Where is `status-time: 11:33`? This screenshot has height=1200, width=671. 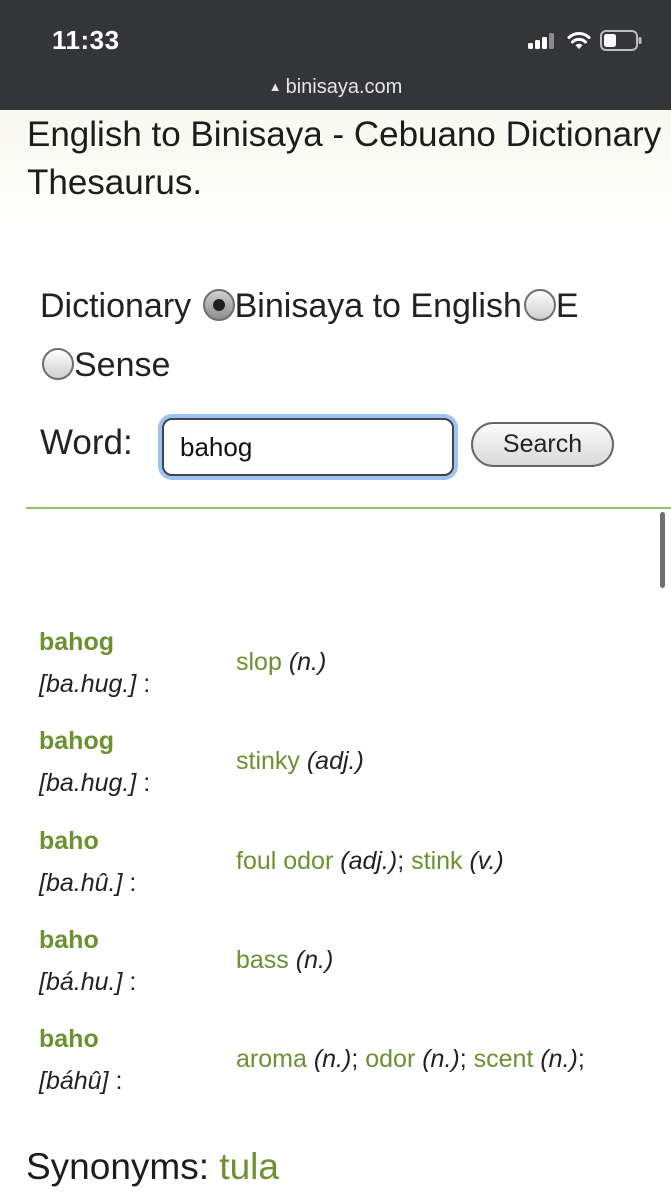 status-time: 11:33 is located at coordinates (86, 40).